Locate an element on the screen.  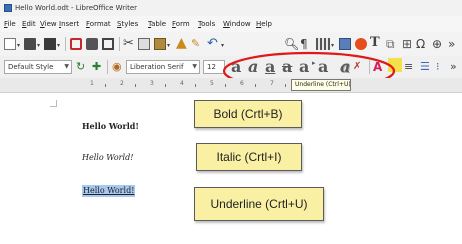
menu-item-edit: Edit is located at coordinates (29, 24).